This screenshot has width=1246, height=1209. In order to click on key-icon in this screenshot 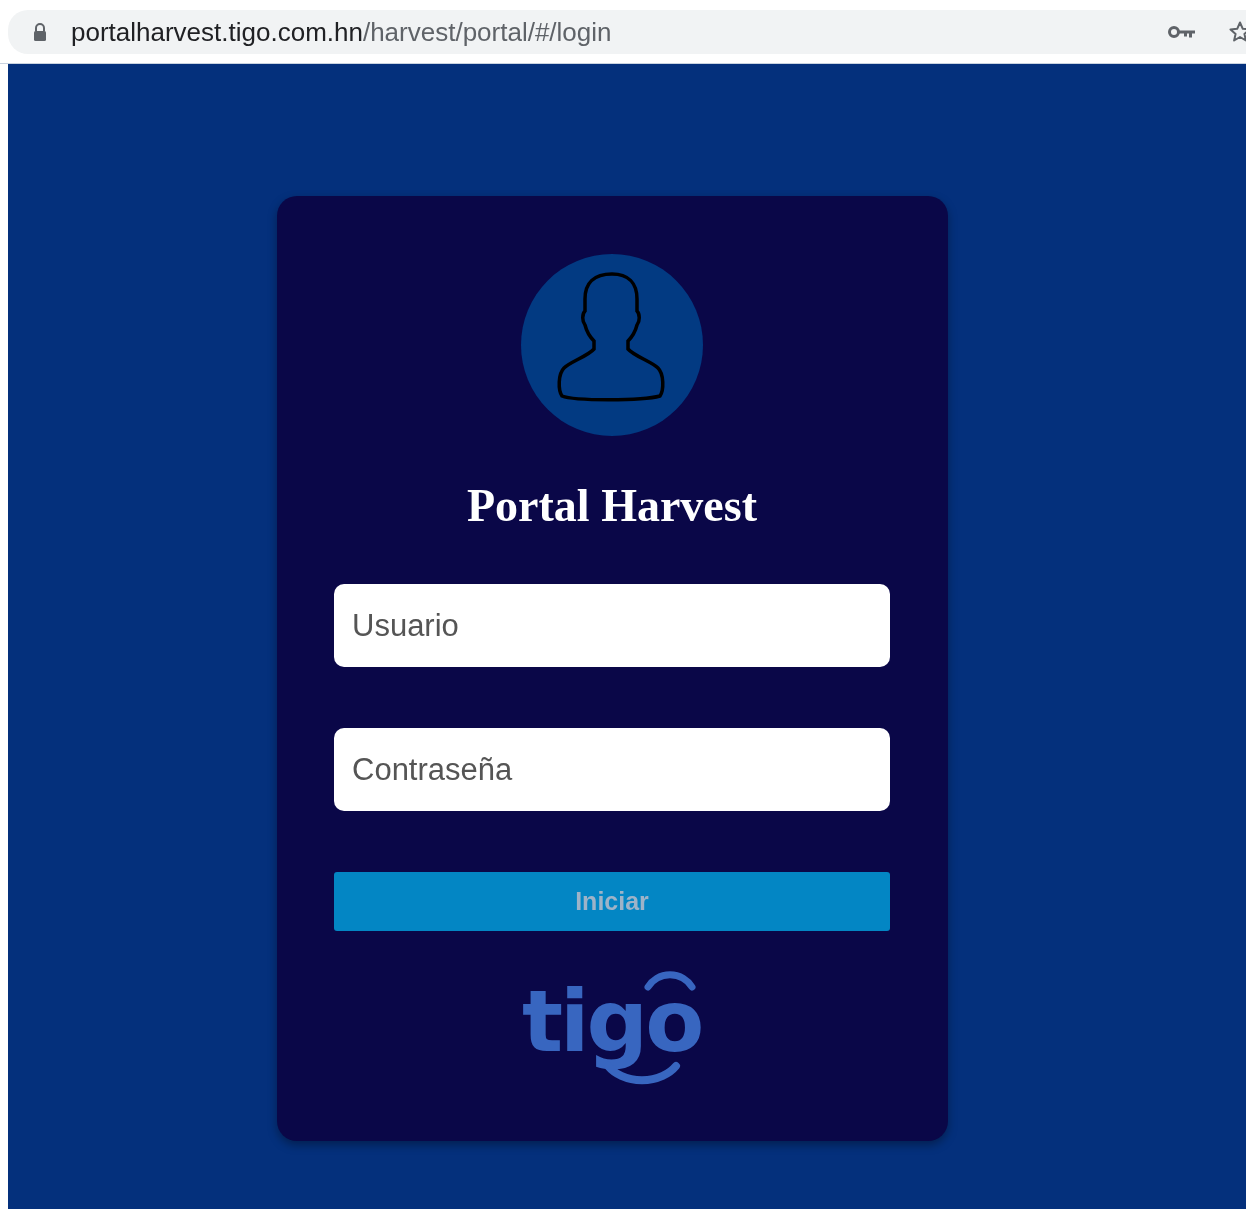, I will do `click(1182, 32)`.